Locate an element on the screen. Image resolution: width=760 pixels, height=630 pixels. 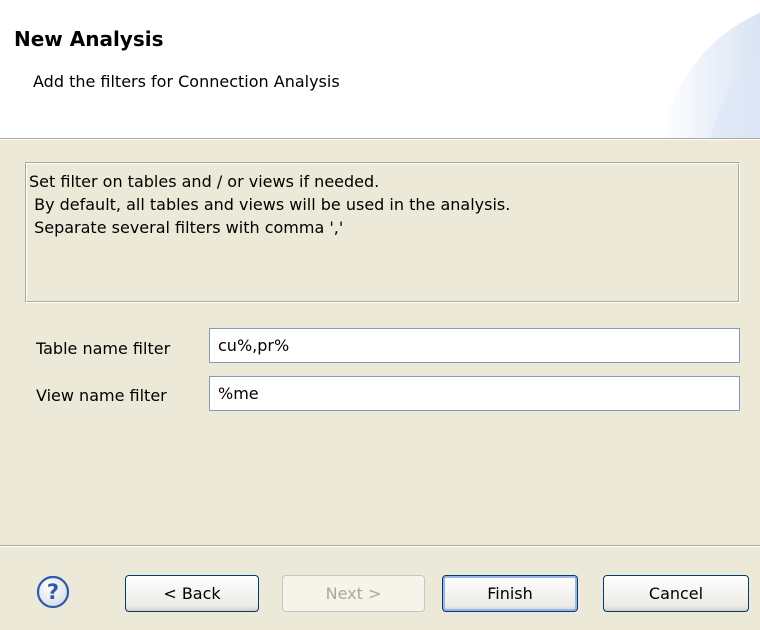
view-name-filter-input is located at coordinates (474, 393).